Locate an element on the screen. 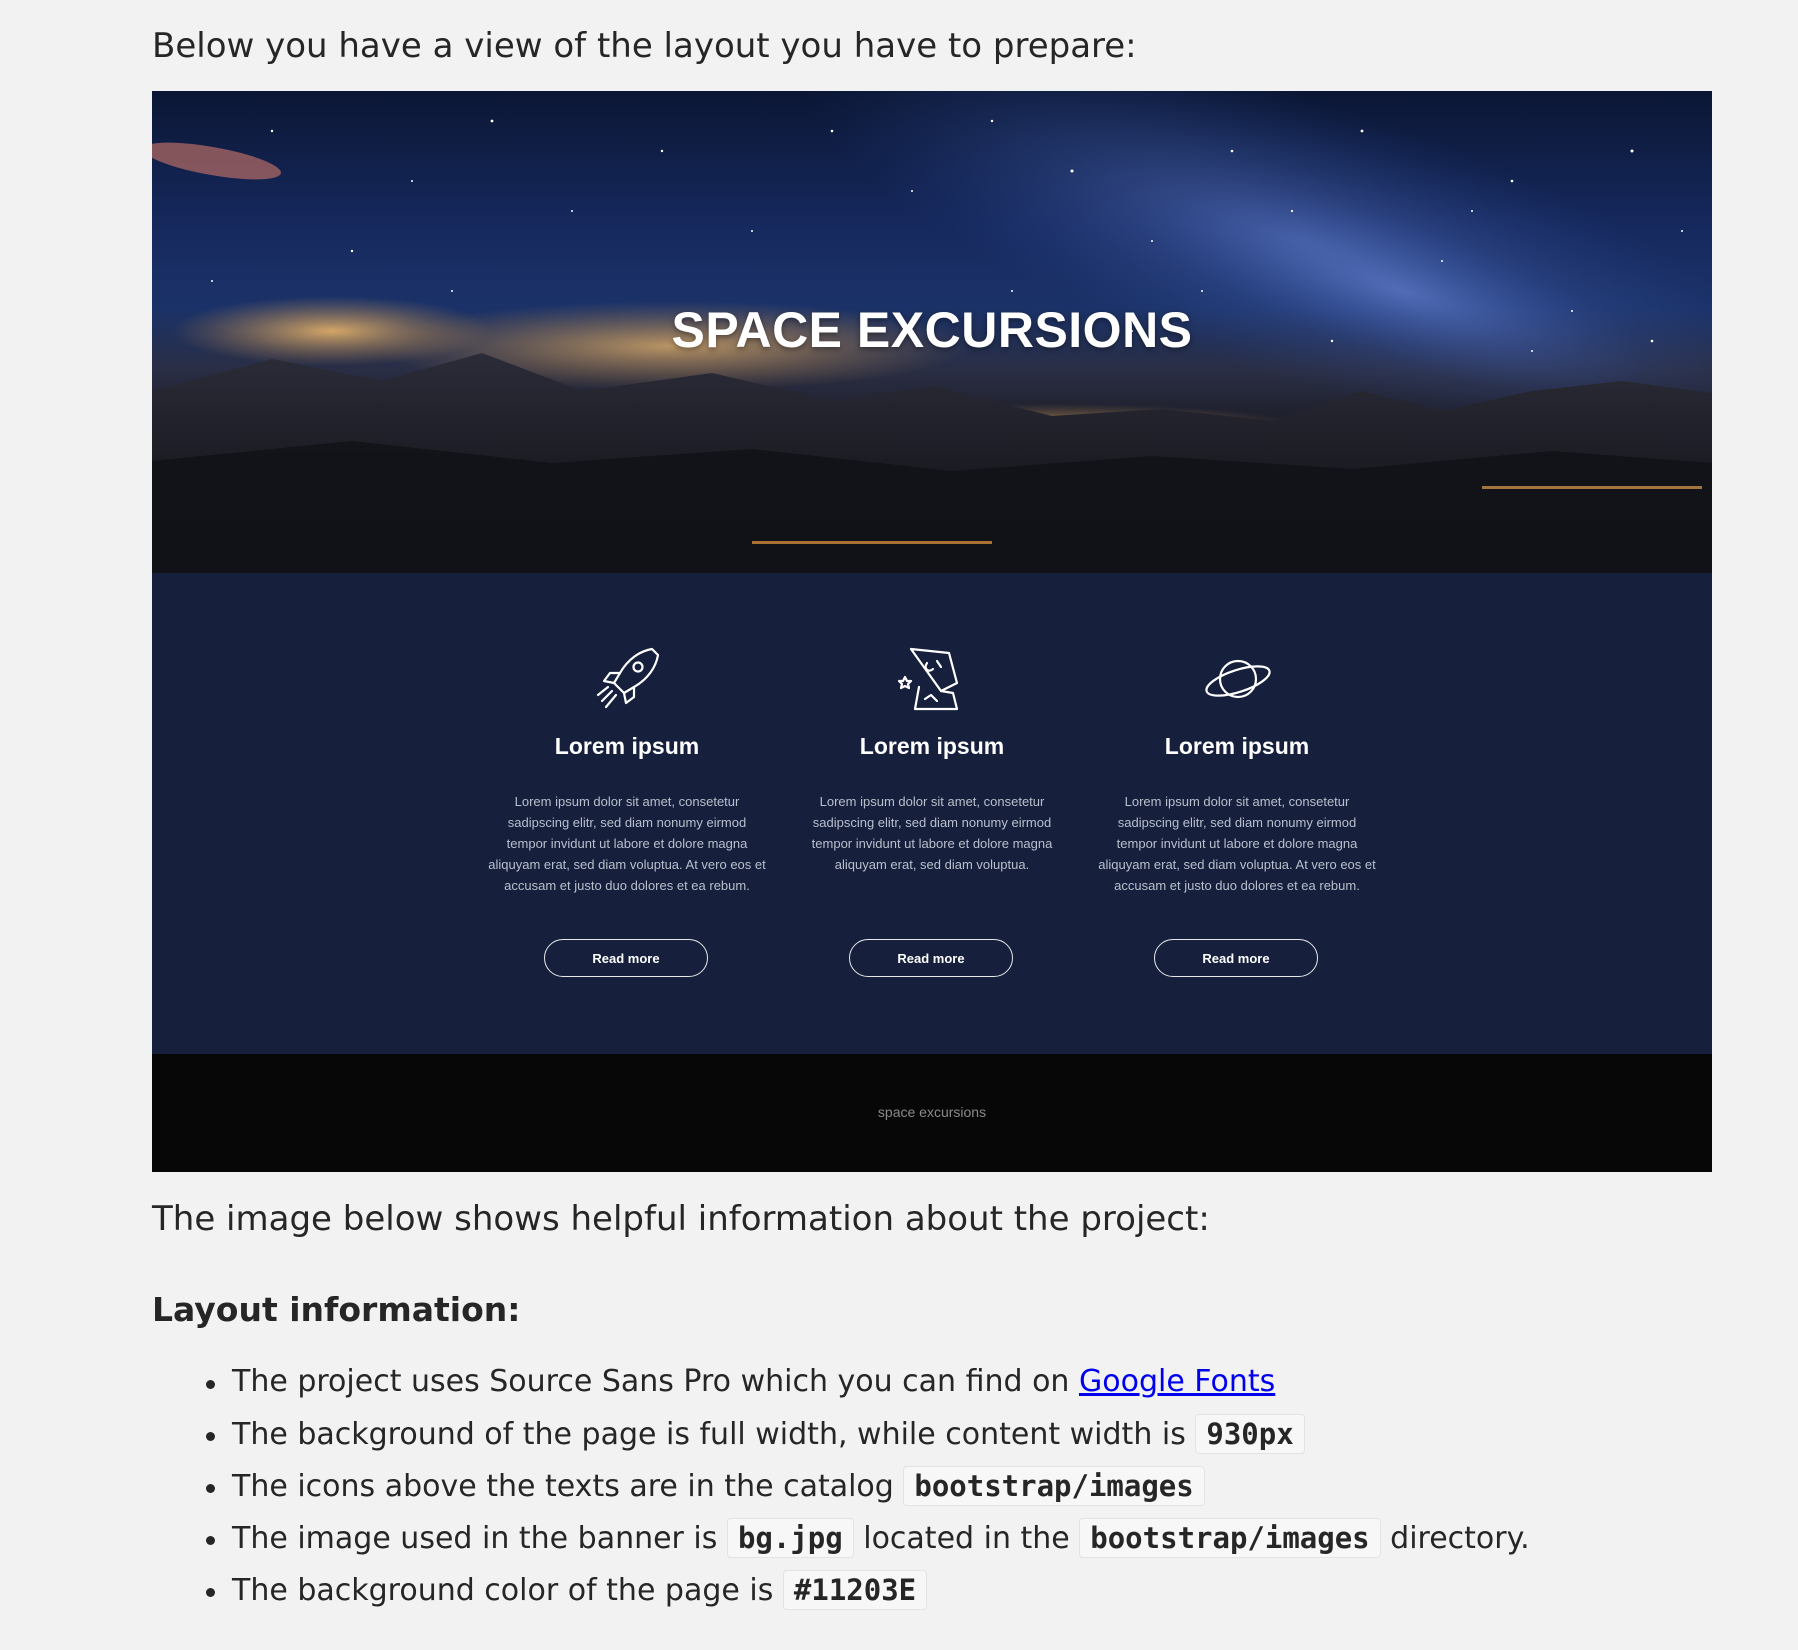  inline-code: #11203E is located at coordinates (855, 1590).